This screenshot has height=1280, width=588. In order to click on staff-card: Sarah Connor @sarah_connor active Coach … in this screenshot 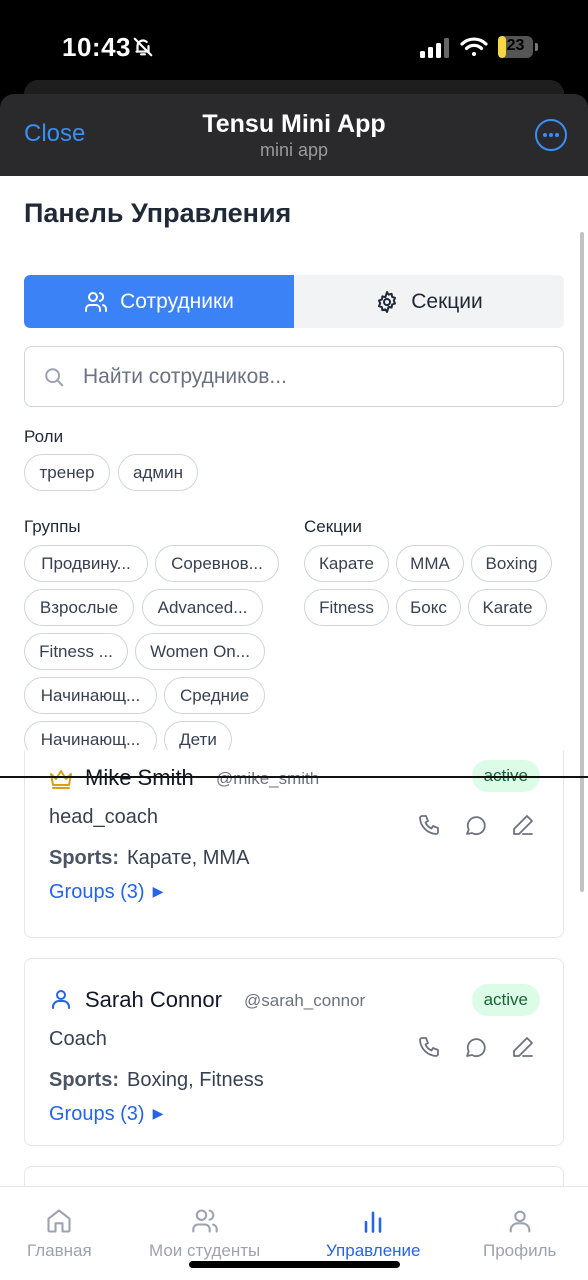, I will do `click(294, 1052)`.